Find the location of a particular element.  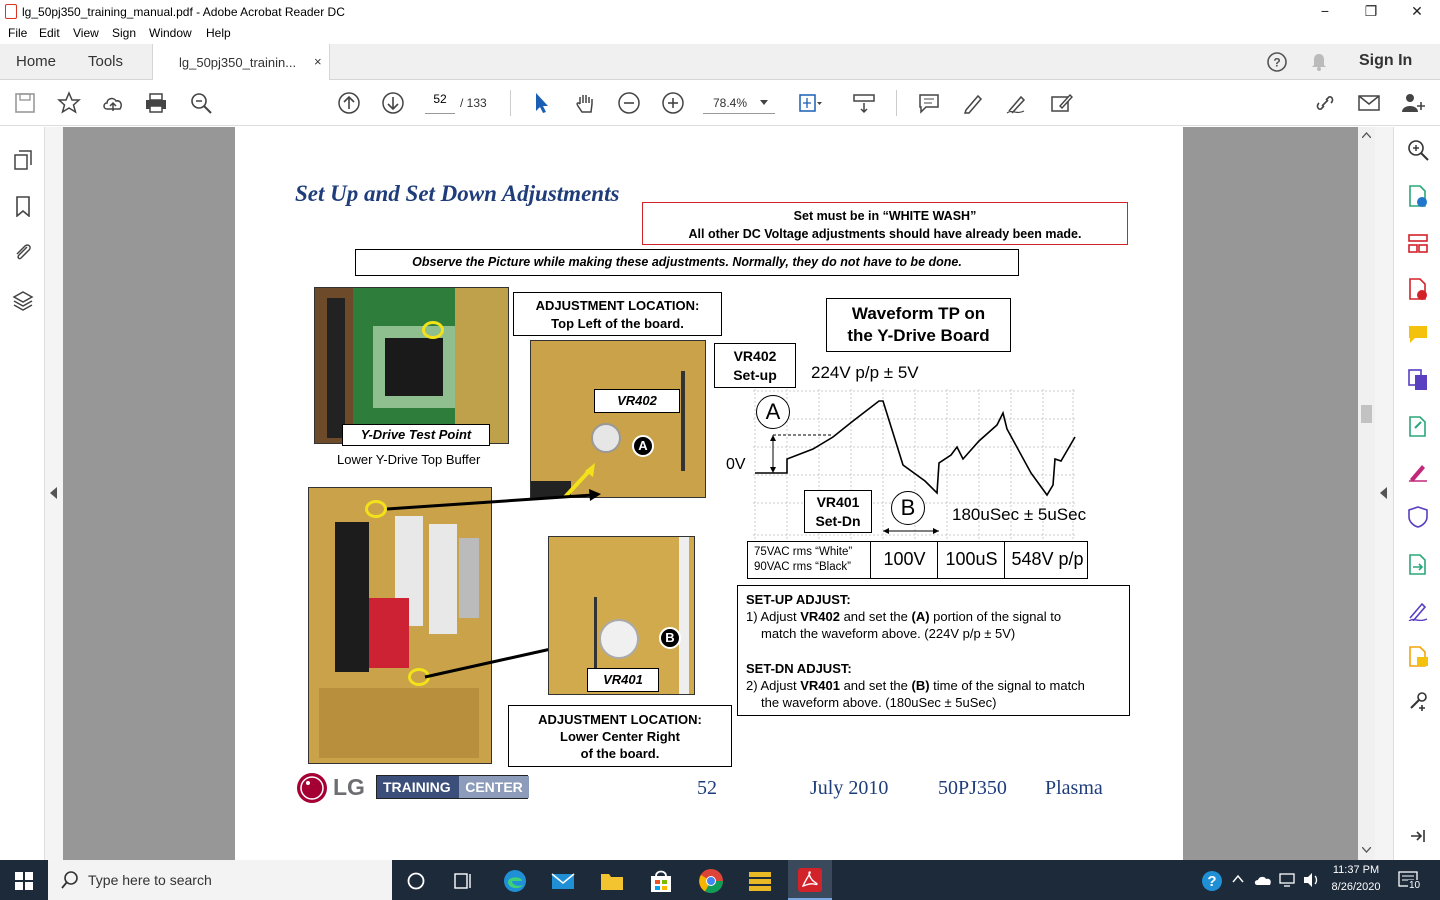

tab-tools: Tools is located at coordinates (105, 61).